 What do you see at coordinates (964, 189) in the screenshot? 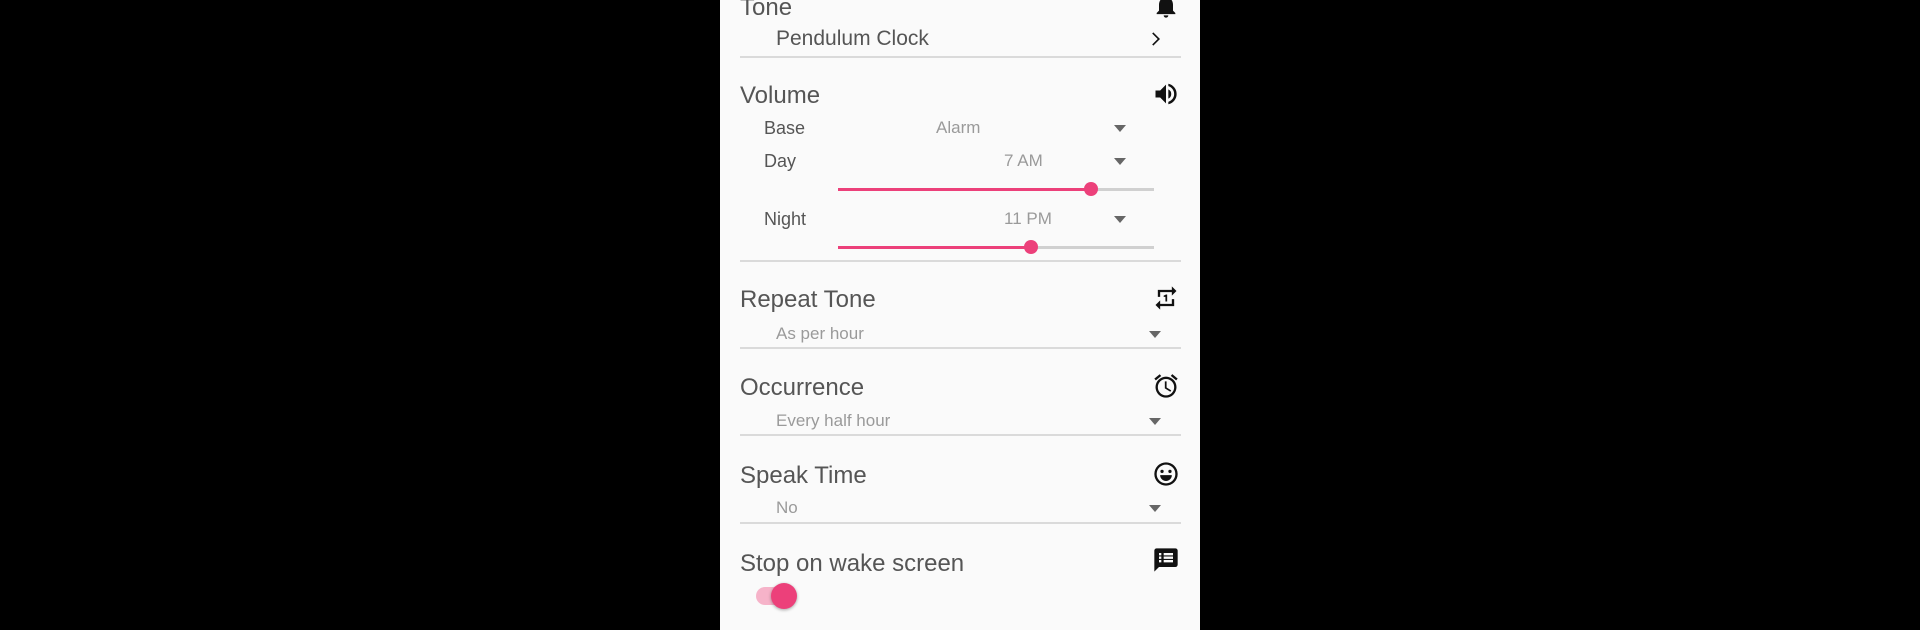
I see `day-volume-fill` at bounding box center [964, 189].